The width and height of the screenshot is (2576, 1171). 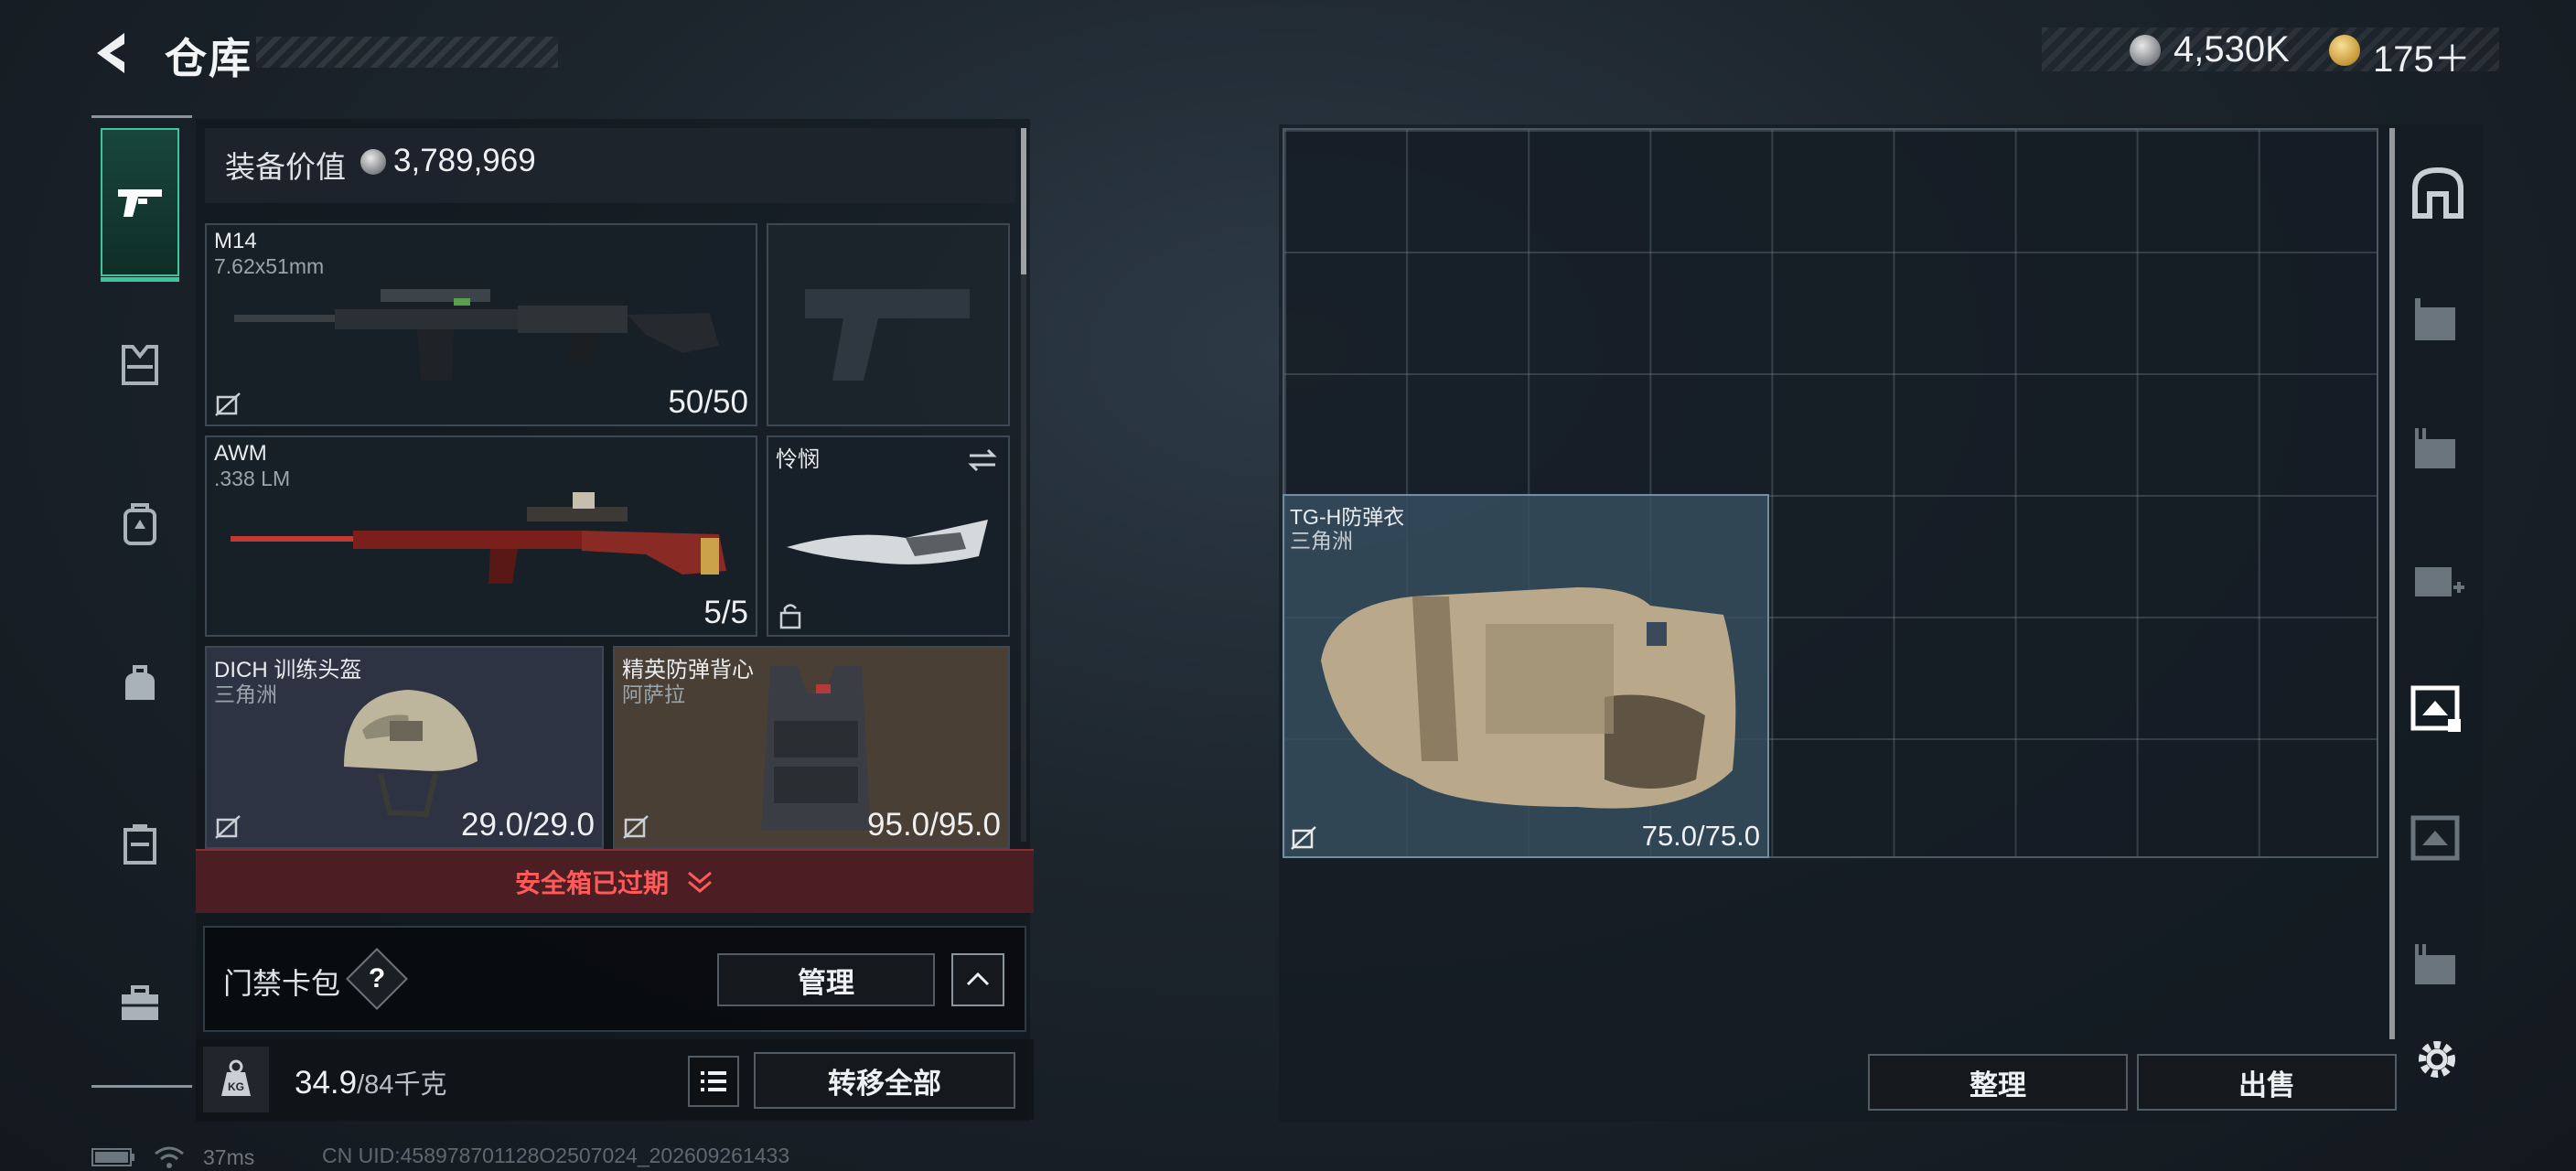 I want to click on durability-count: 29.0/29.0, so click(x=528, y=825).